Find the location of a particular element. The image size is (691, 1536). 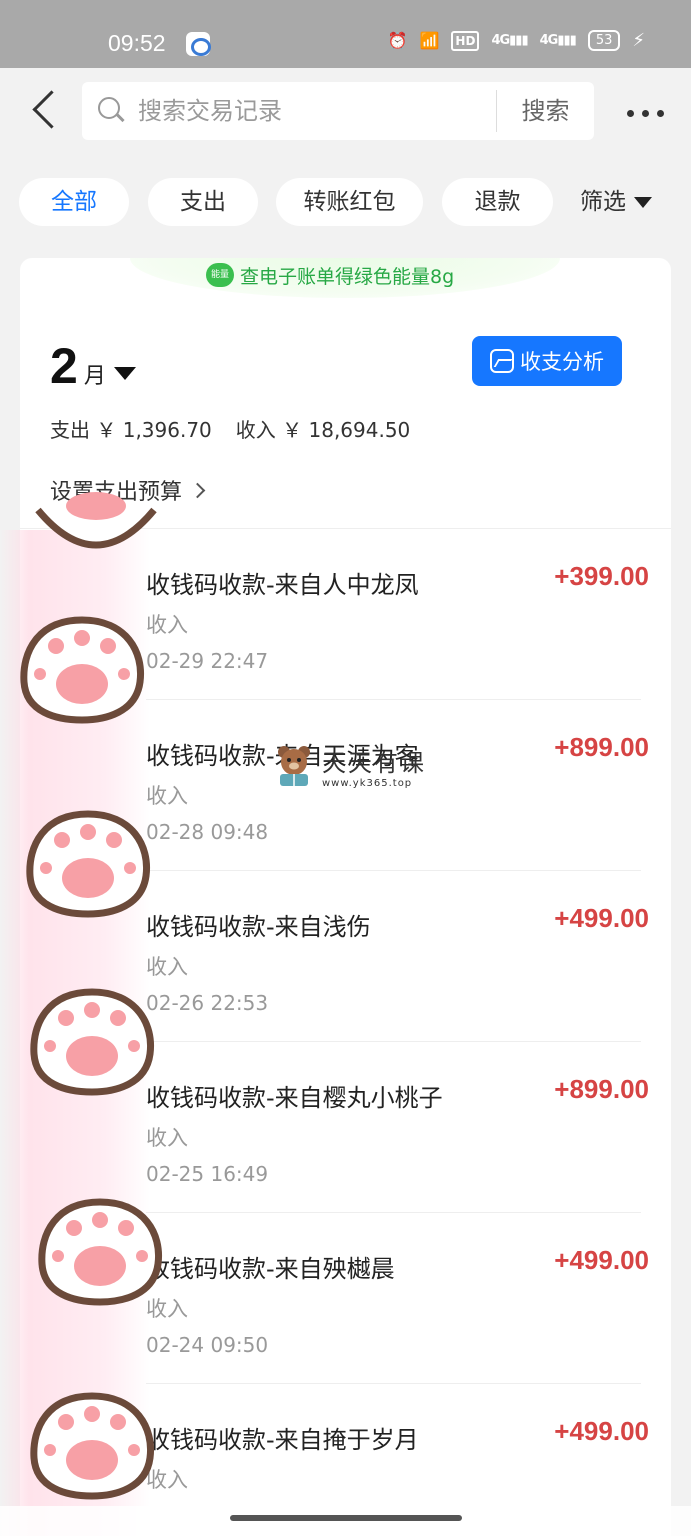

expense-total: 支出 ￥ 1,396.70 is located at coordinates (131, 430).